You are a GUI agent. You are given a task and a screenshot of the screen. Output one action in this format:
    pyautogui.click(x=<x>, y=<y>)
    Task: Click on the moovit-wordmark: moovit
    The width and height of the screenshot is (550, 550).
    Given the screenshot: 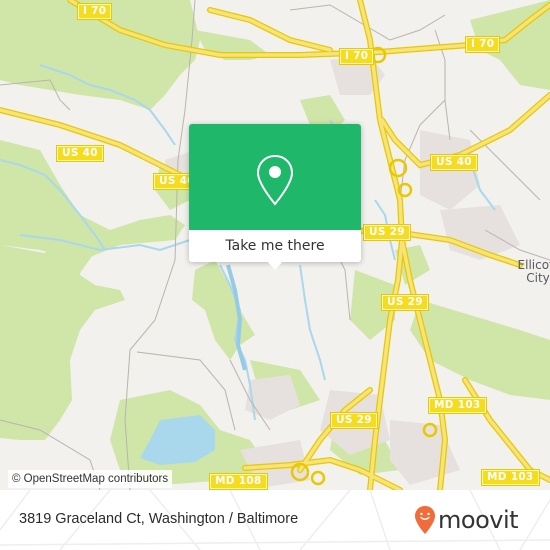 What is the action you would take?
    pyautogui.click(x=478, y=520)
    